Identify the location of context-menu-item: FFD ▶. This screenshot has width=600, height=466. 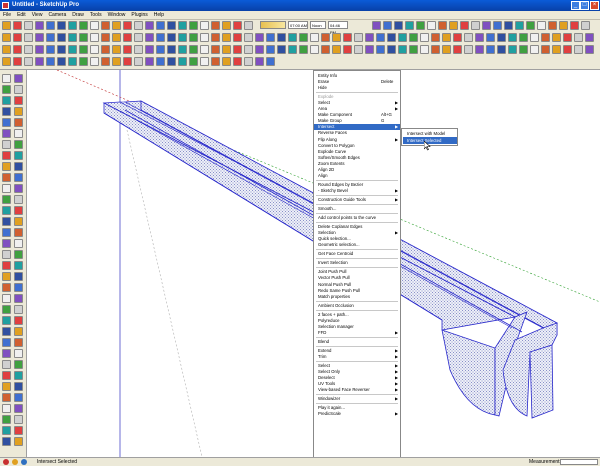
(357, 333).